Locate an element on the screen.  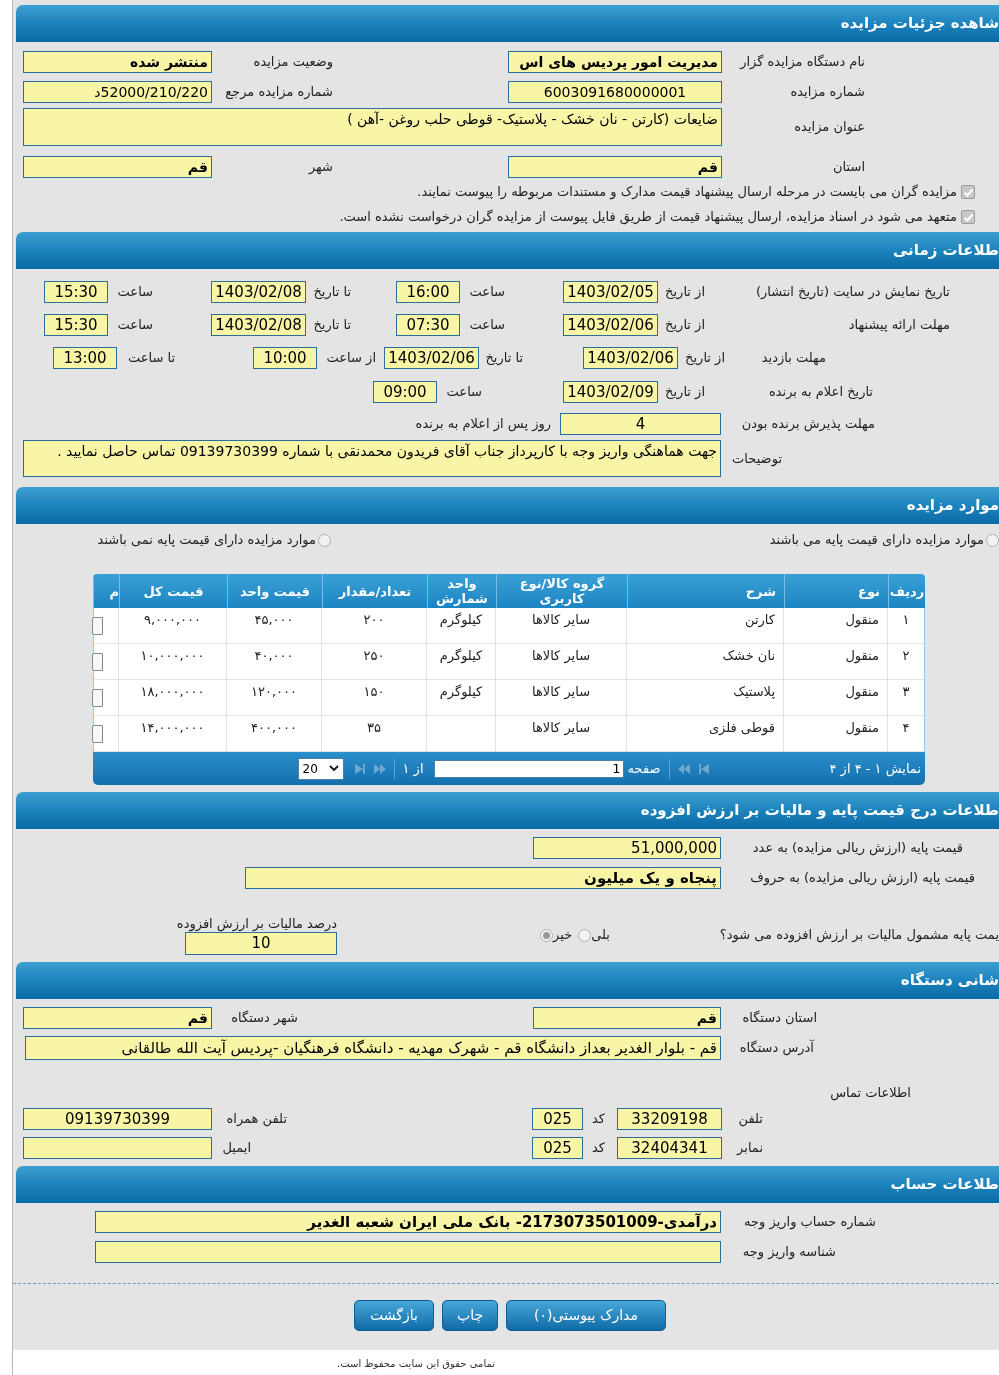
table-cell: ۲ is located at coordinates (905, 662).